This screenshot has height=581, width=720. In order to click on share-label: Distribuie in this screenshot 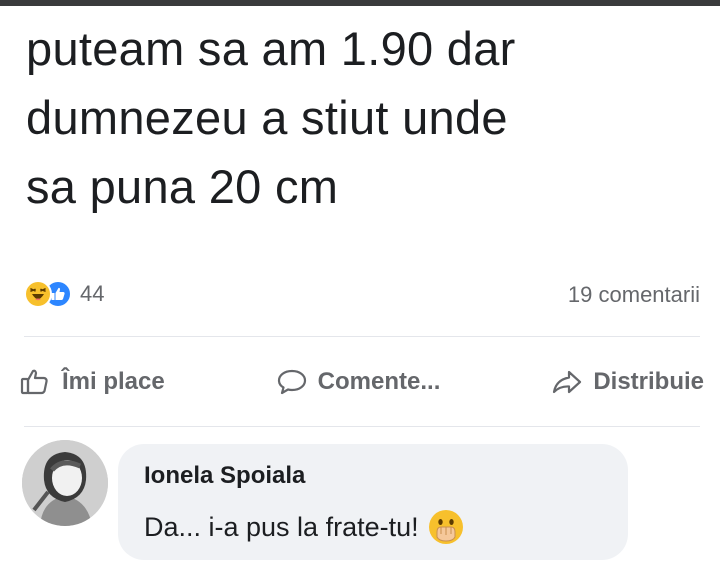, I will do `click(648, 381)`.